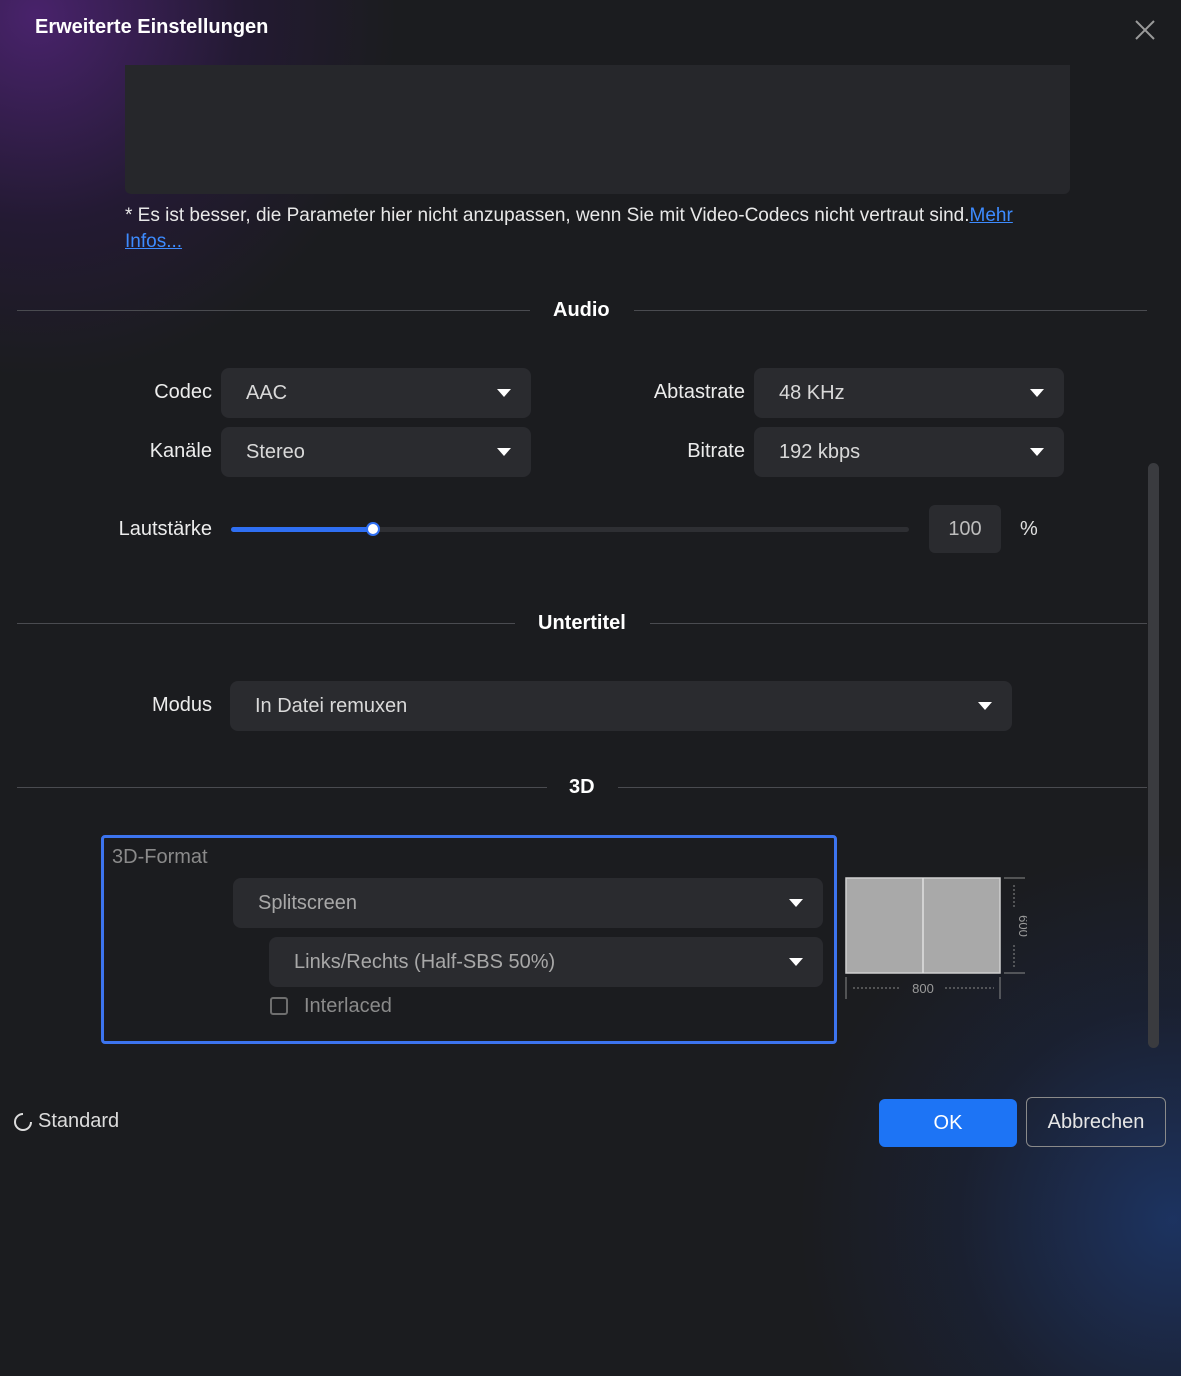 Image resolution: width=1181 pixels, height=1376 pixels. Describe the element at coordinates (699, 392) in the screenshot. I see `samplerate-label: Abtastrate` at that location.